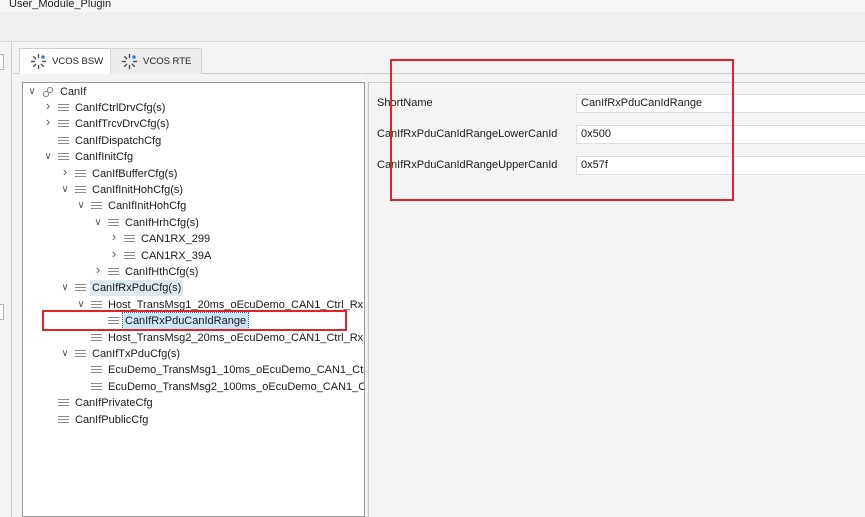 This screenshot has height=517, width=865. I want to click on tree-item: › CAN1RX_39A, so click(193, 255).